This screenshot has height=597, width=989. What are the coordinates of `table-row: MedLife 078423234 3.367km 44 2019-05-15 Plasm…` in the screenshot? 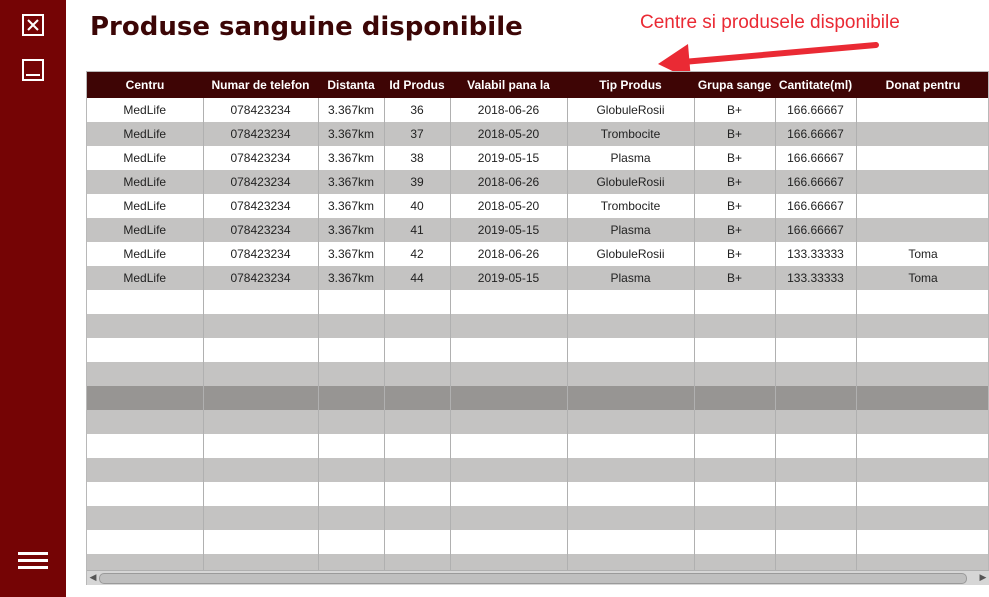 It's located at (537, 278).